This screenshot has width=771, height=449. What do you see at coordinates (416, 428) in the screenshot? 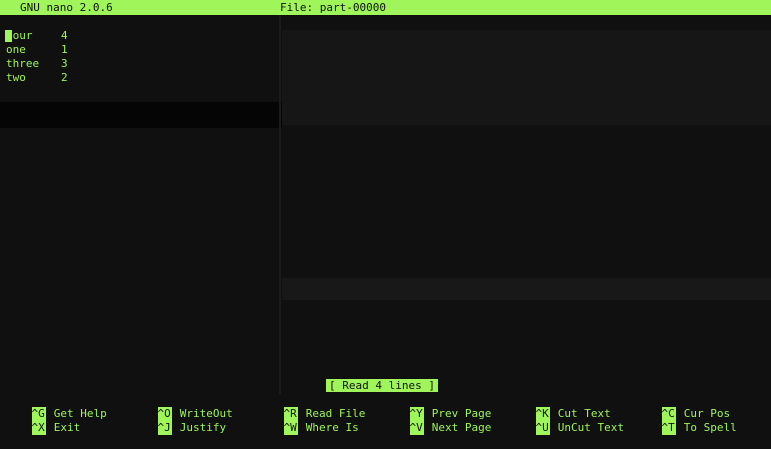
I see `shortcut-key: ^V` at bounding box center [416, 428].